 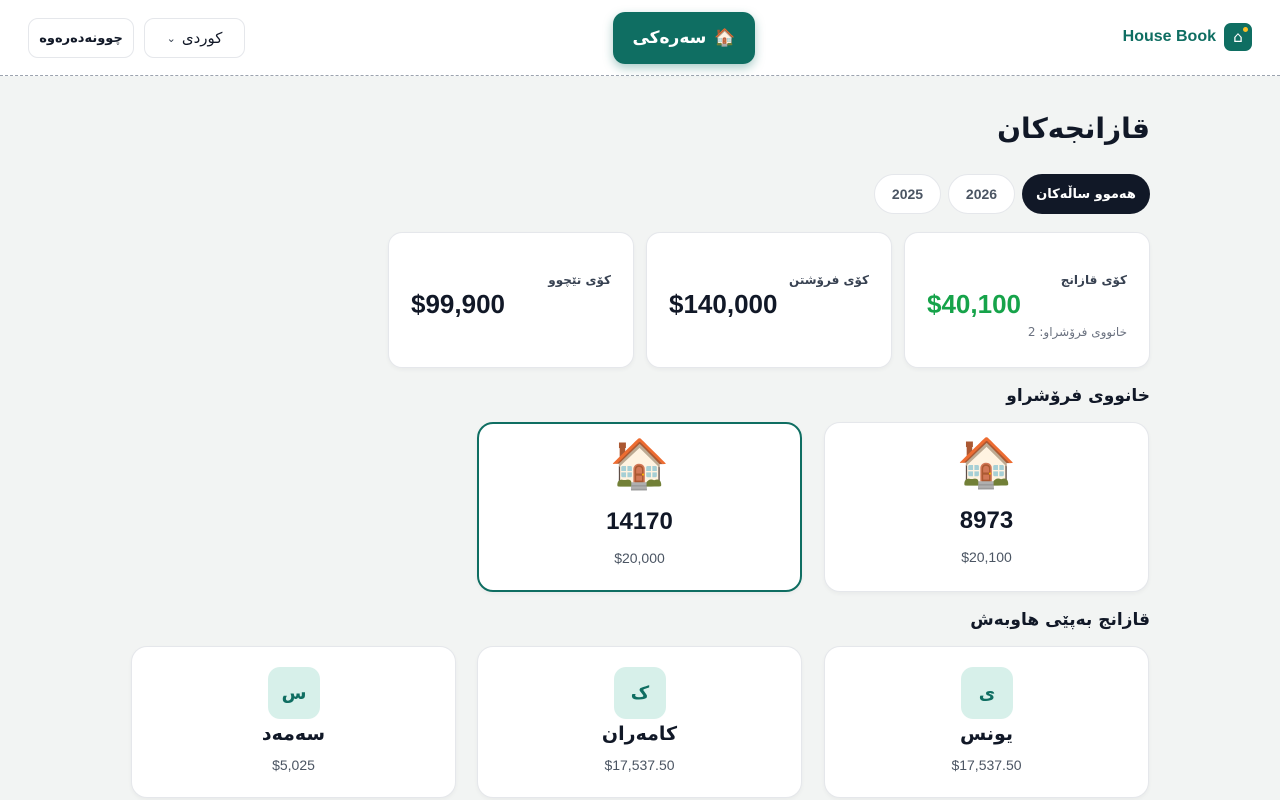 I want to click on house-profit: $20,100, so click(x=986, y=557).